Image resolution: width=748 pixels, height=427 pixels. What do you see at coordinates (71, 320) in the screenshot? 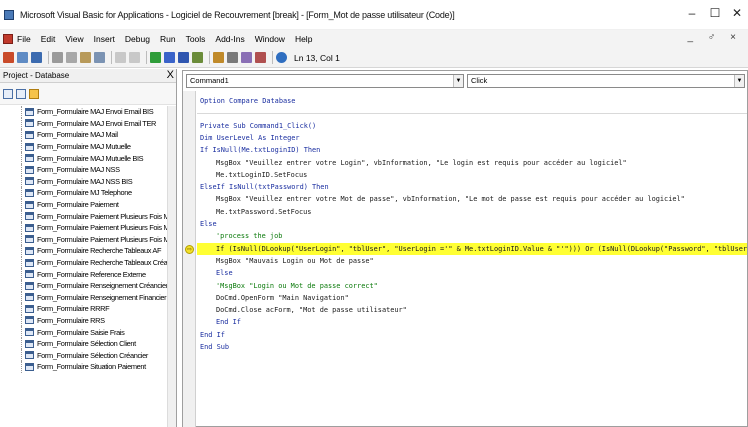
I see `project-tree-item-label: Form_Formulaire RRS` at bounding box center [71, 320].